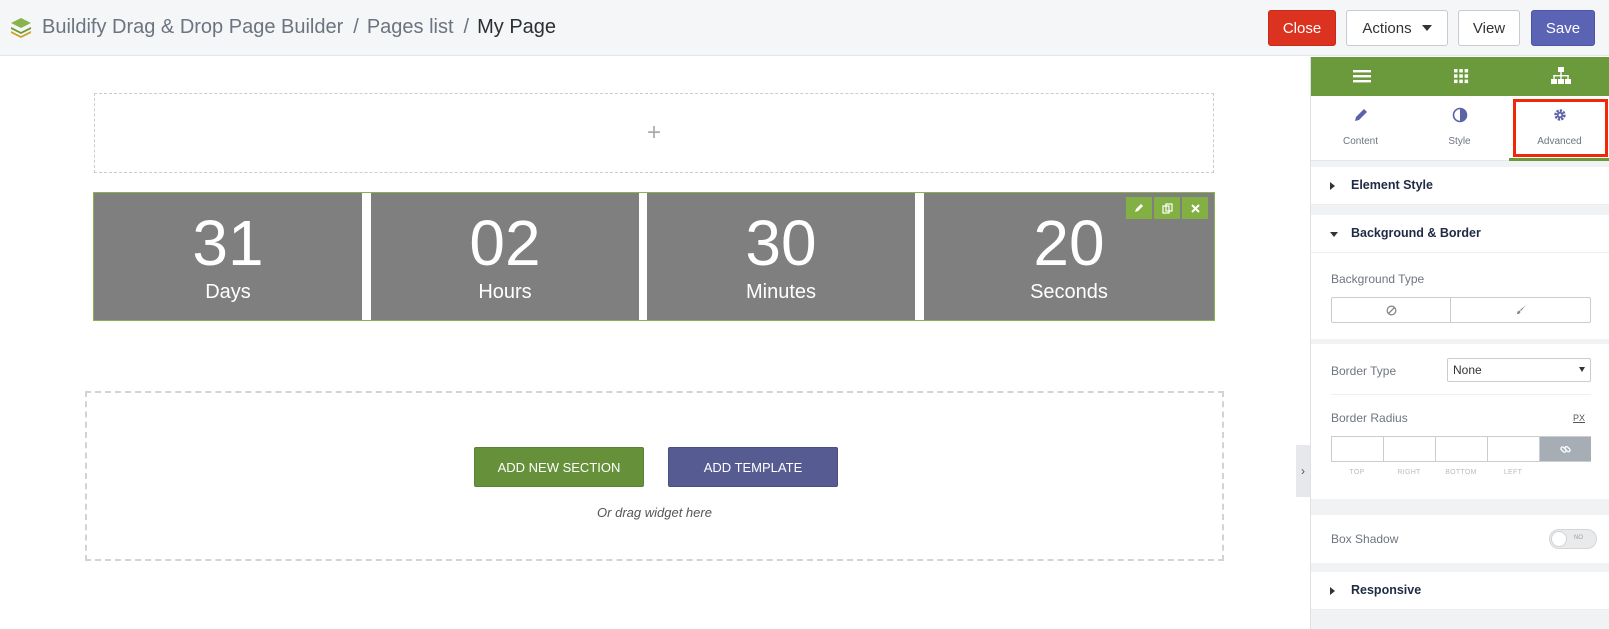 The image size is (1609, 629). What do you see at coordinates (1467, 370) in the screenshot?
I see `border-type-value: None` at bounding box center [1467, 370].